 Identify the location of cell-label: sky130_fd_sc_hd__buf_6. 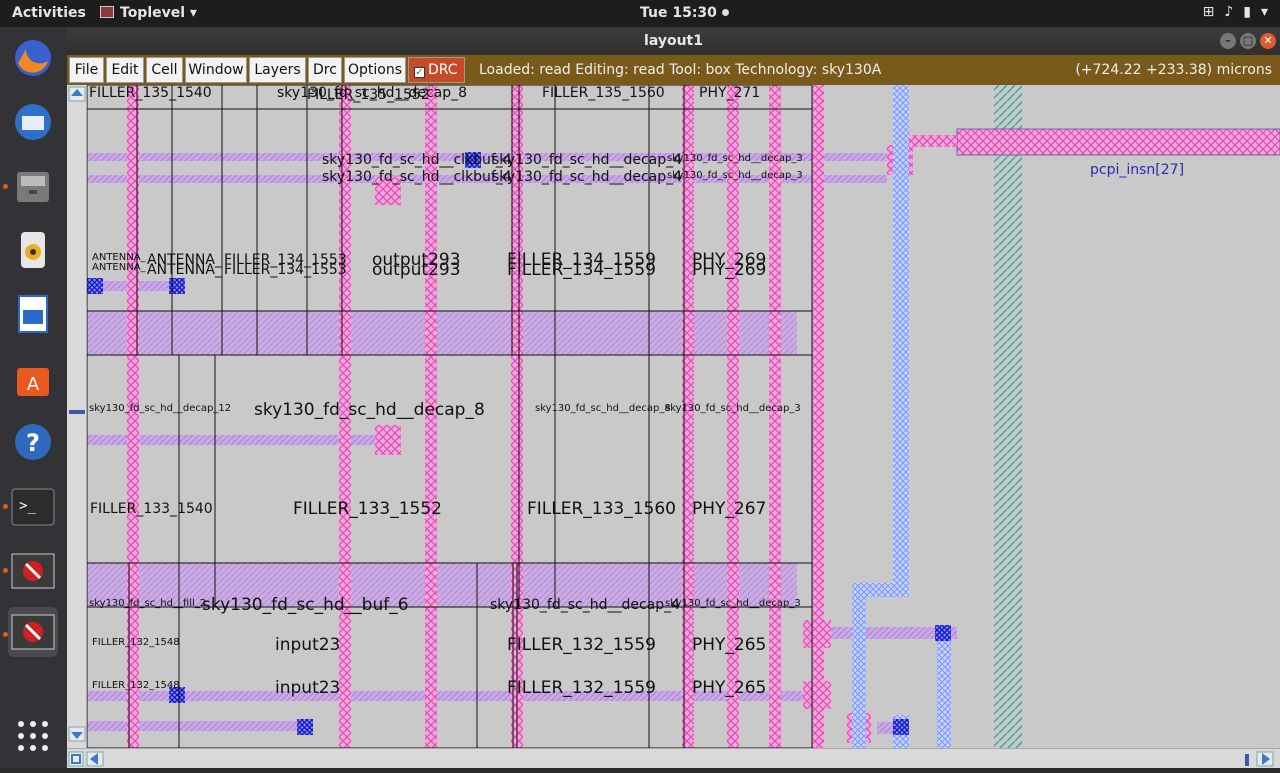
(305, 605).